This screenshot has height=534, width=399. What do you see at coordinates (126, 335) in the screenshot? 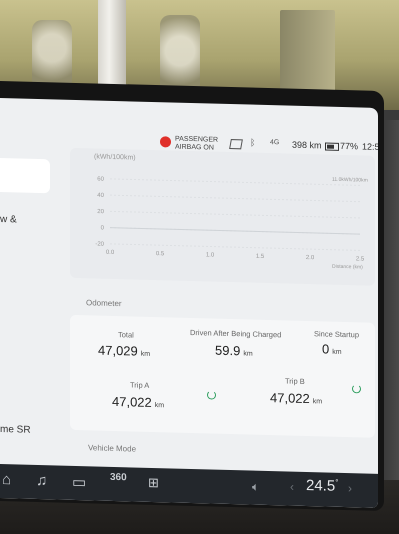
I see `total-label: Total` at bounding box center [126, 335].